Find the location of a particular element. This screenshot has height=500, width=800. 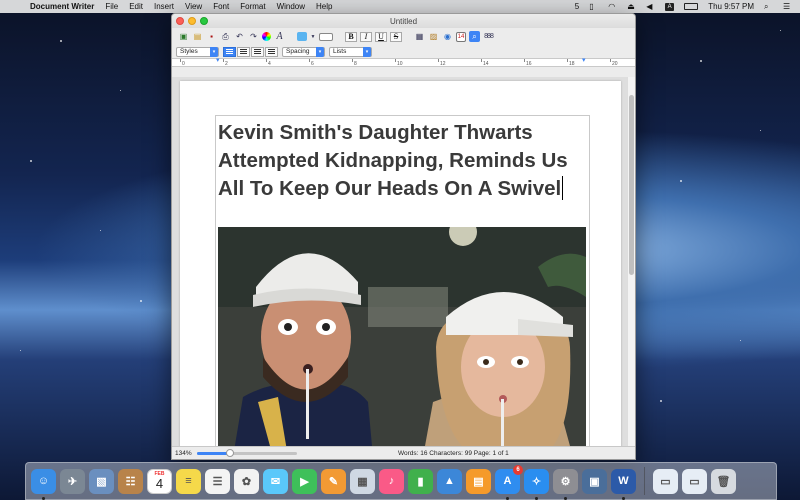

left-margin-marker-icon: ▾ is located at coordinates (218, 60).